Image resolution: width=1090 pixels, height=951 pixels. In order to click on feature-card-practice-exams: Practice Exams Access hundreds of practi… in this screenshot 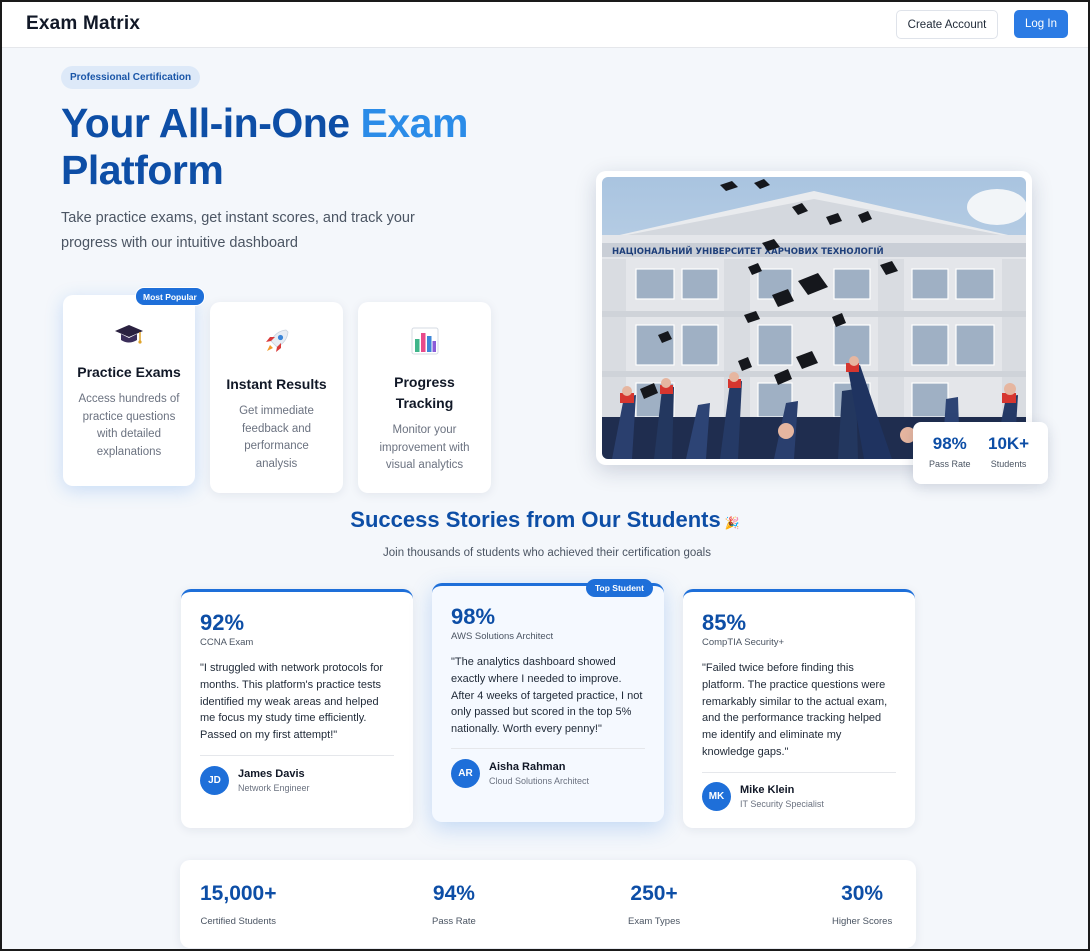, I will do `click(129, 390)`.